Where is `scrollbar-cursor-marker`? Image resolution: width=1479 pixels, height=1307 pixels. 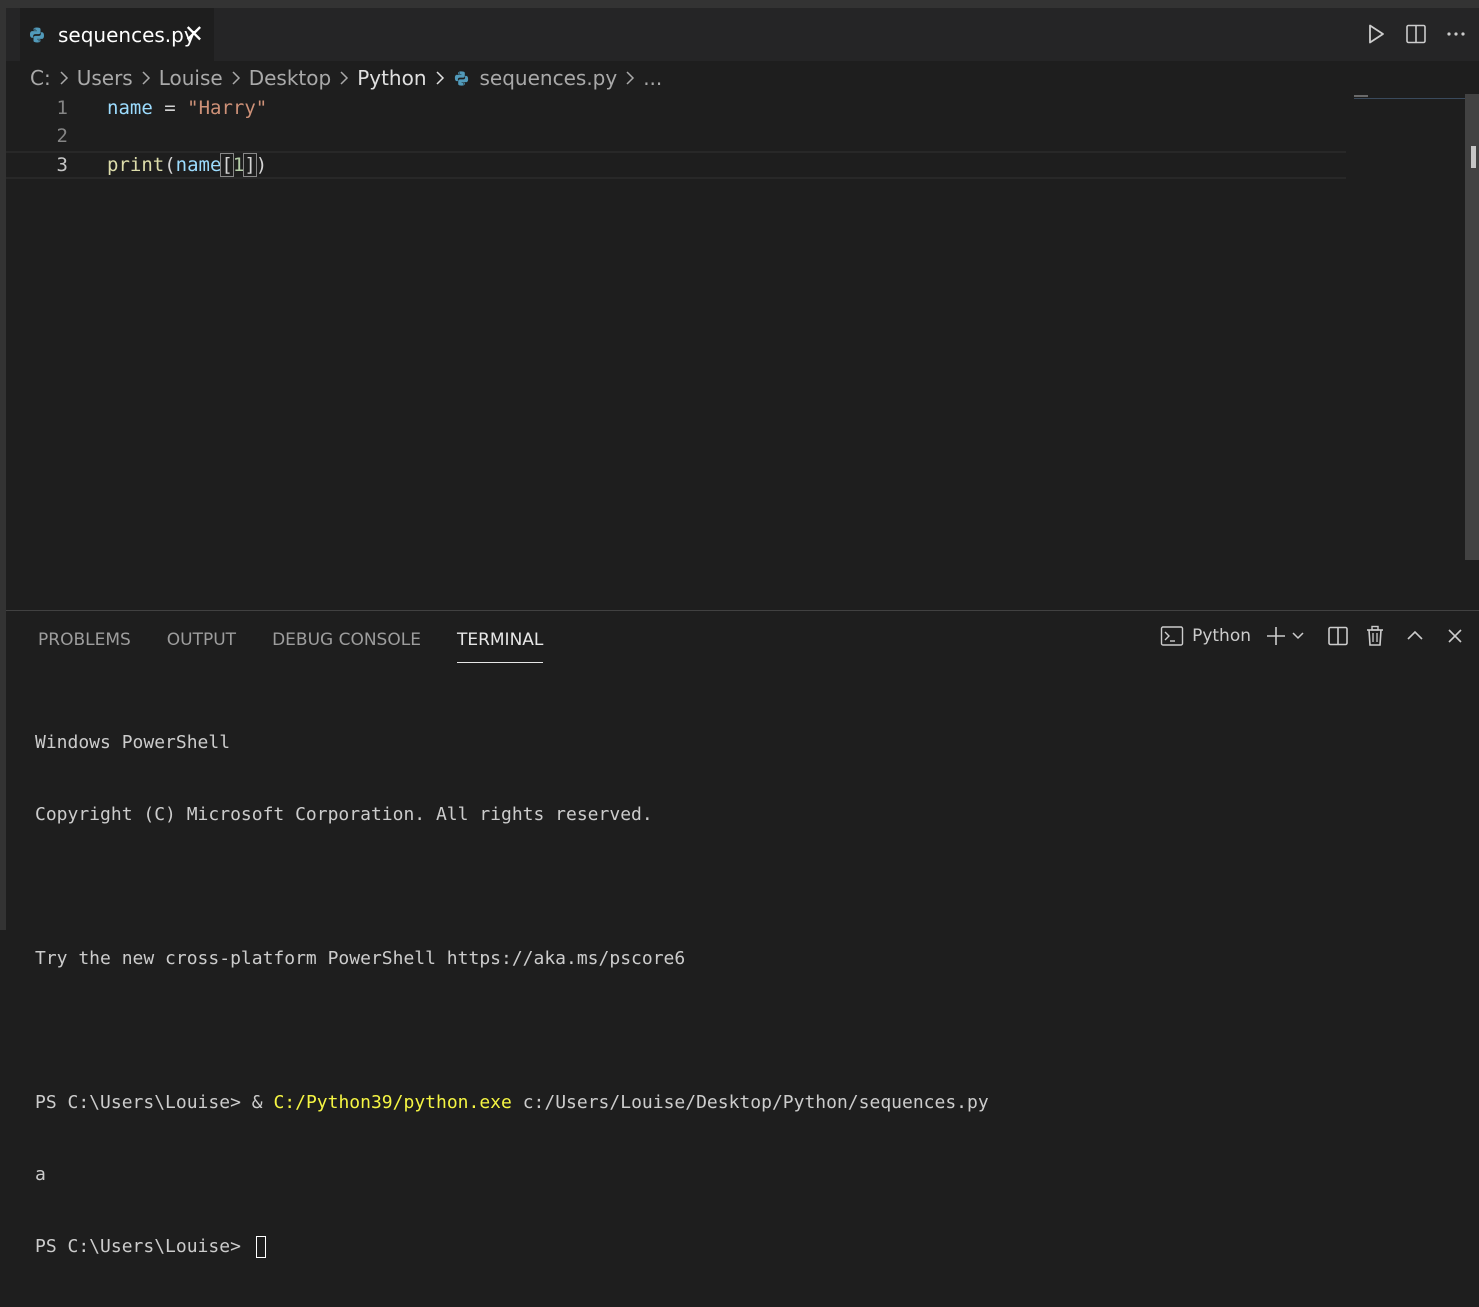
scrollbar-cursor-marker is located at coordinates (1473, 157).